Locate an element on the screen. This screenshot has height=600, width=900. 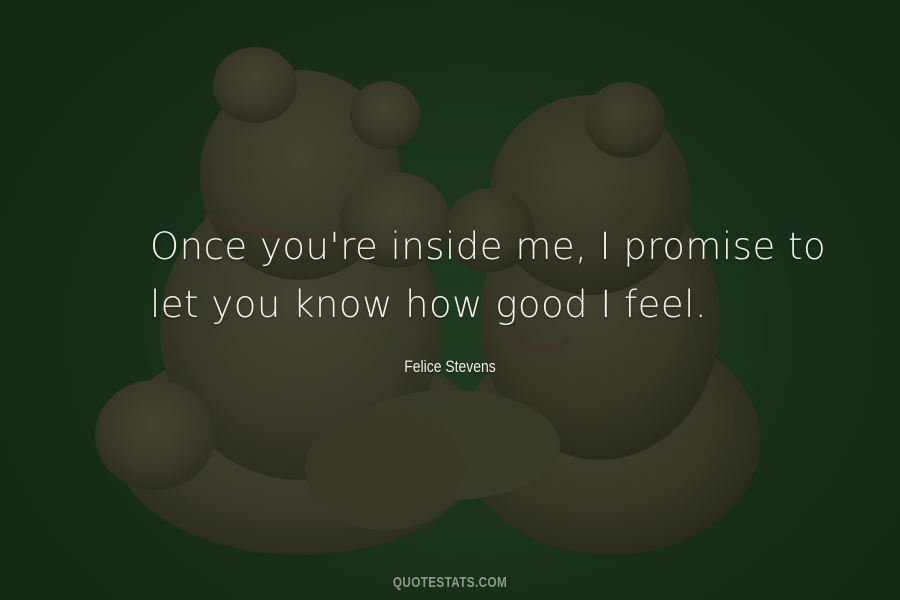
quote-author: Felice Stevens is located at coordinates (450, 366).